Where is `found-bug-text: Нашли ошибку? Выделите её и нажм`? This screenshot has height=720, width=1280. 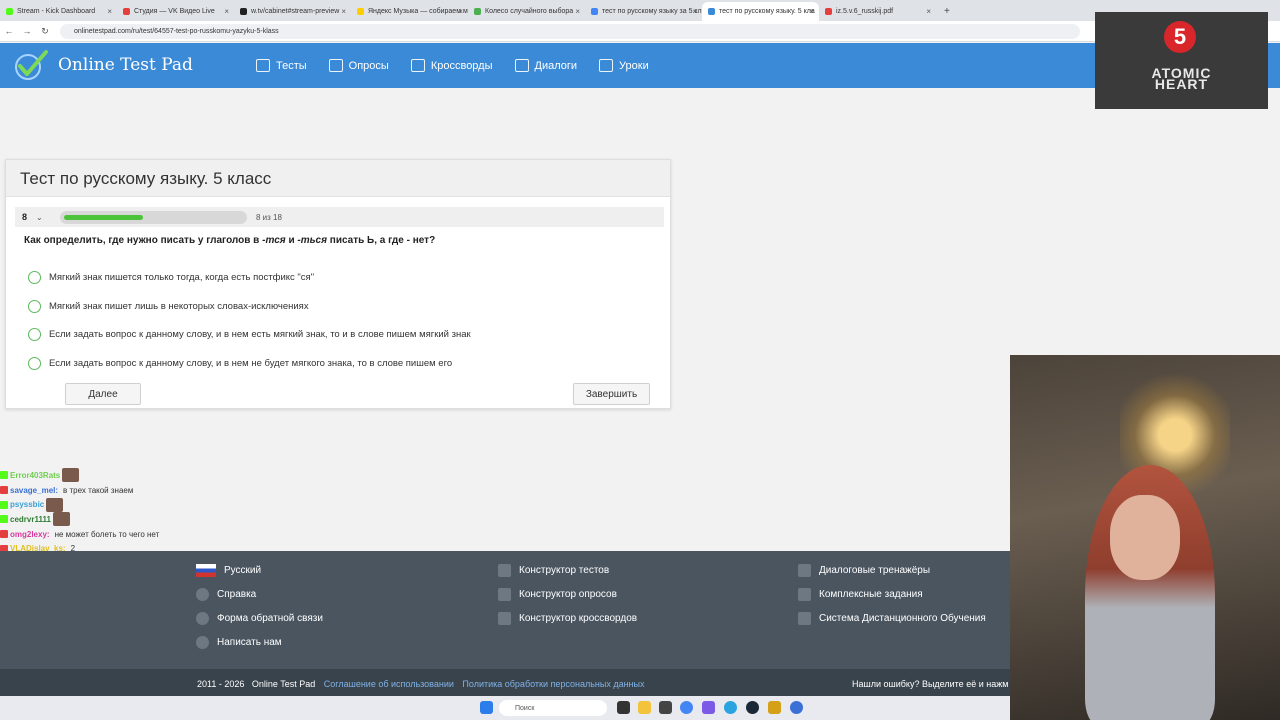
found-bug-text: Нашли ошибку? Выделите её и нажм is located at coordinates (930, 684).